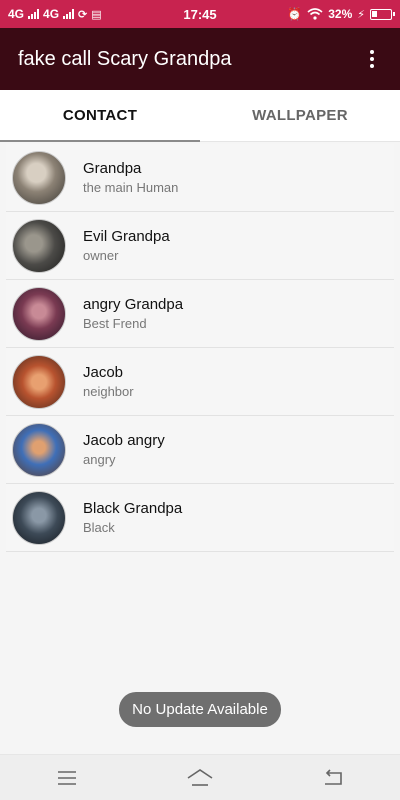 The height and width of the screenshot is (800, 400). I want to click on contact-row: Jacob neighbor, so click(200, 382).